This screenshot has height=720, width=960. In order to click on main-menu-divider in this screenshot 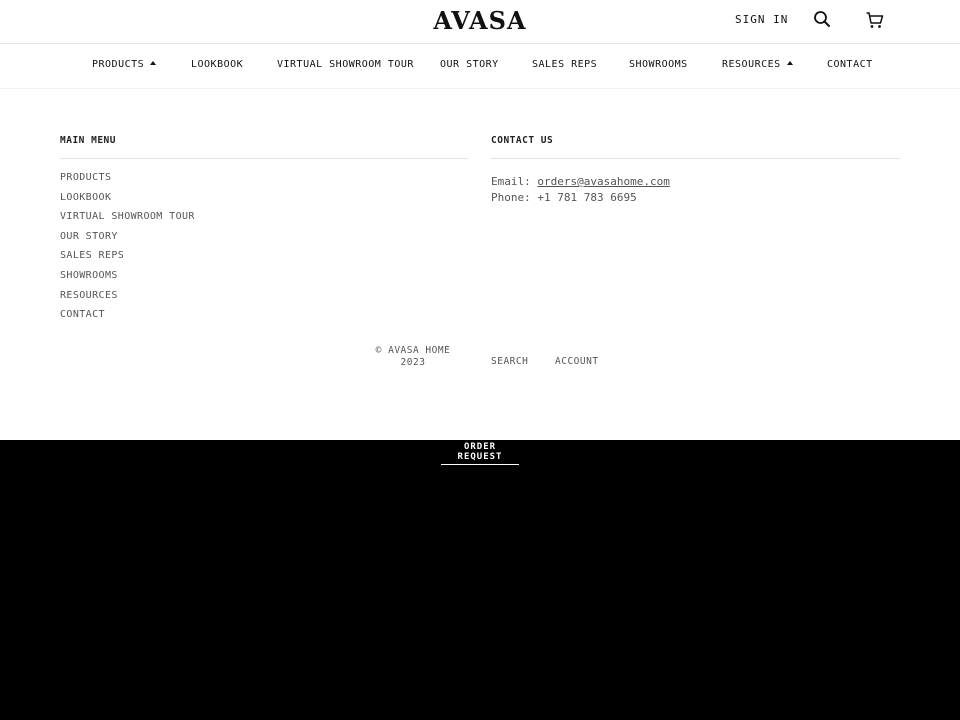, I will do `click(264, 158)`.